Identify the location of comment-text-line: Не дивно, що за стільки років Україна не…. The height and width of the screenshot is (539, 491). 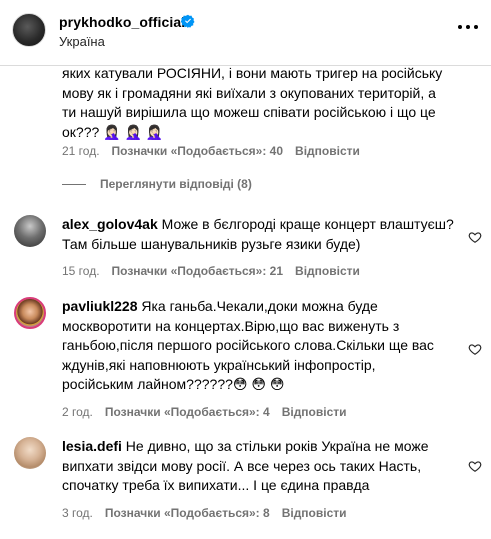
(275, 446).